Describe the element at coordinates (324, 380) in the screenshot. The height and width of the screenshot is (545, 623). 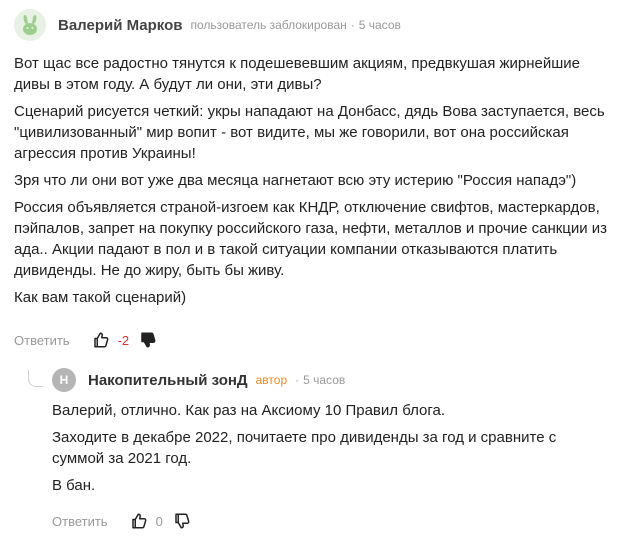
I see `reply-time: 5 часов` at that location.